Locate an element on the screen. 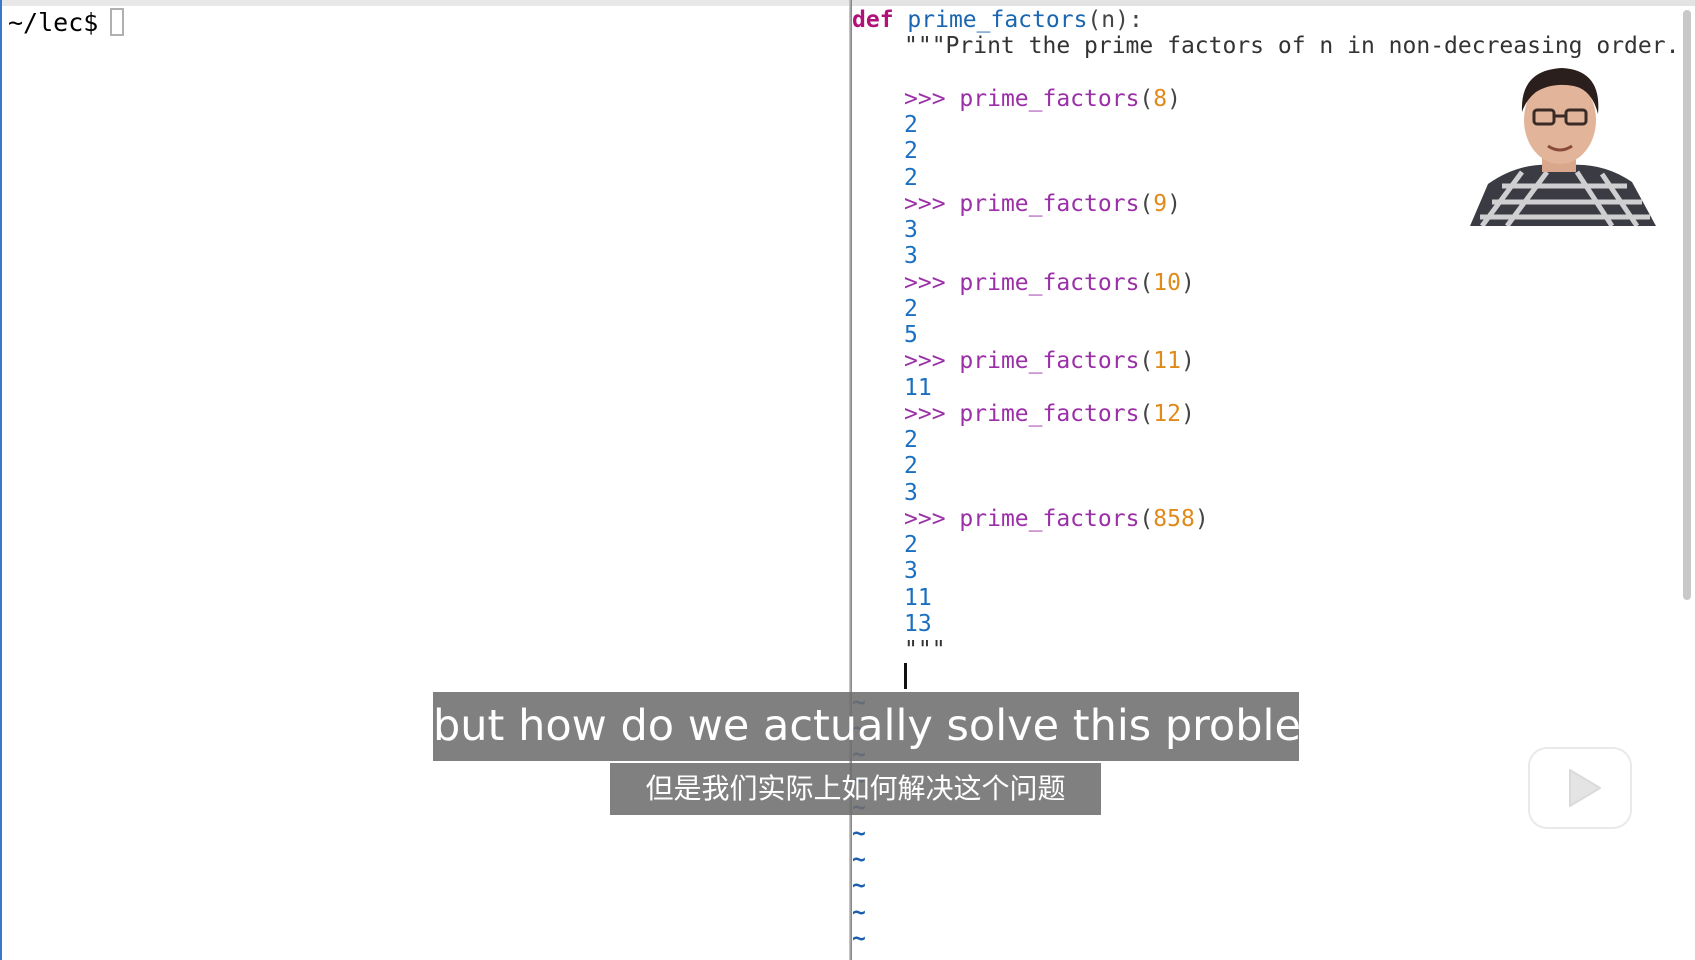  doctest-call-line: >>> prime_factors(10) is located at coordinates (1023, 283).